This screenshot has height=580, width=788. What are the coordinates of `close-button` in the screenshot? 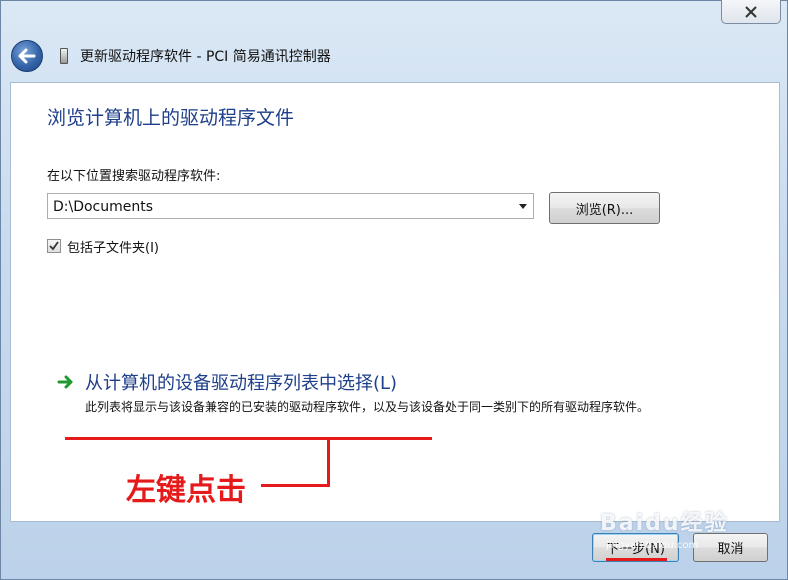 It's located at (751, 12).